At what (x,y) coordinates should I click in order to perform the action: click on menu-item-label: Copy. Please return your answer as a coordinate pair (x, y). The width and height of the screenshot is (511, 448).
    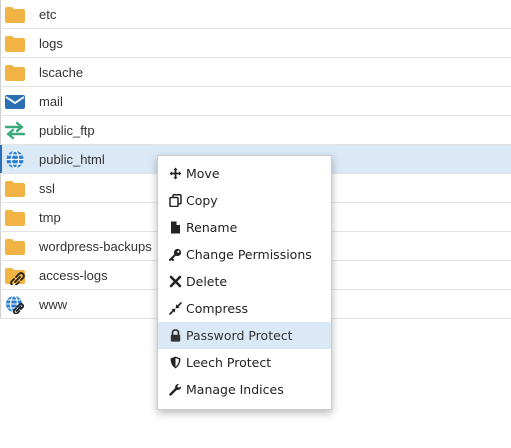
    Looking at the image, I should click on (202, 200).